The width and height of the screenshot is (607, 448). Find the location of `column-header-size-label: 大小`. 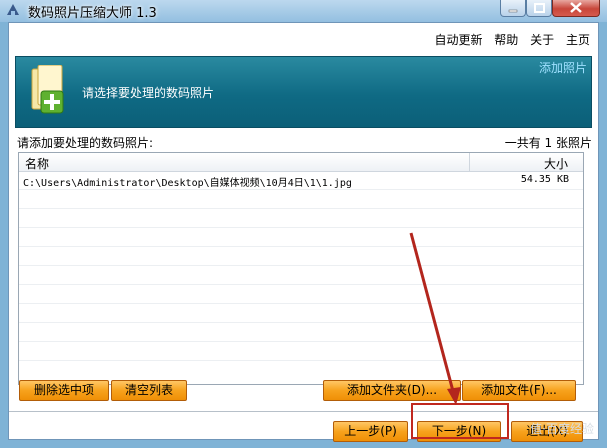

column-header-size-label: 大小 is located at coordinates (555, 164).